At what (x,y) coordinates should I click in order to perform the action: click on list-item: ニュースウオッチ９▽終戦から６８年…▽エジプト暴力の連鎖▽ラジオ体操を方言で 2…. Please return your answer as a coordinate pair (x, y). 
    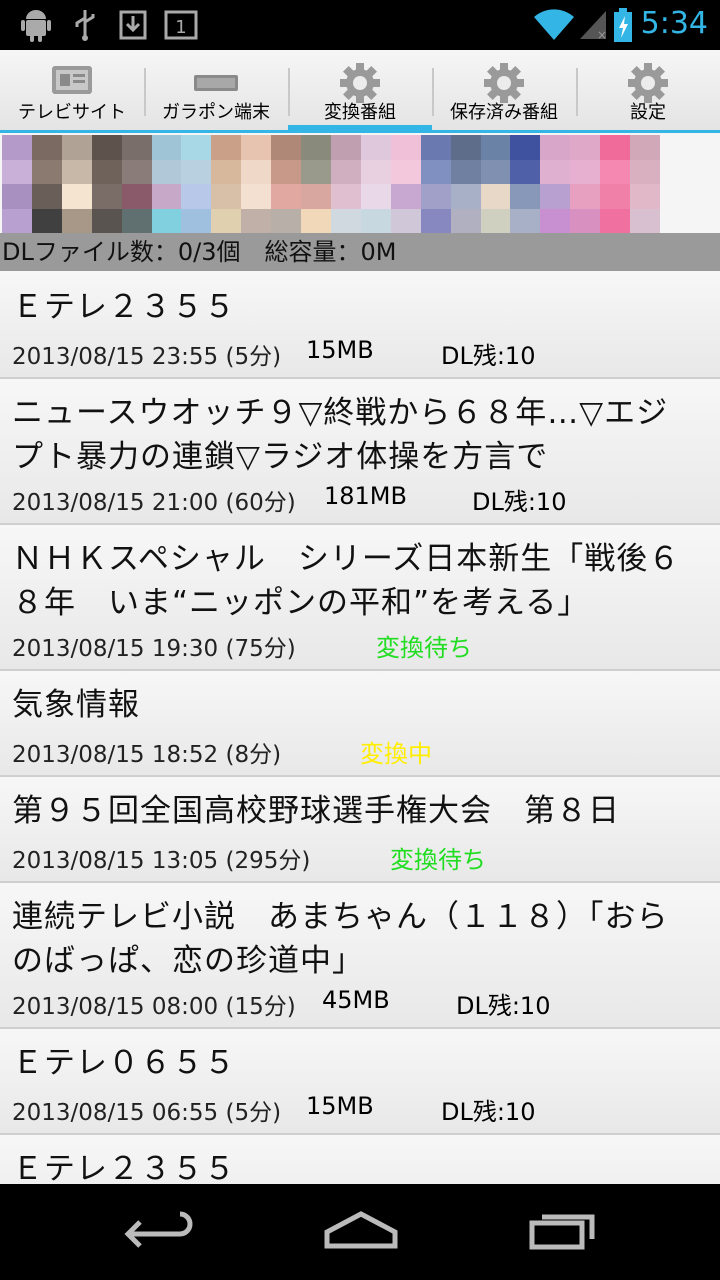
    Looking at the image, I should click on (360, 452).